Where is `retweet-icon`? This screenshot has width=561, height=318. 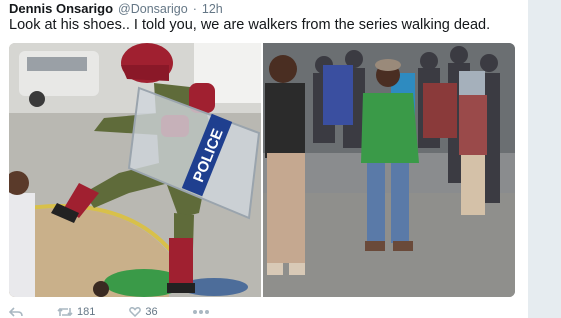
retweet-icon is located at coordinates (65, 312).